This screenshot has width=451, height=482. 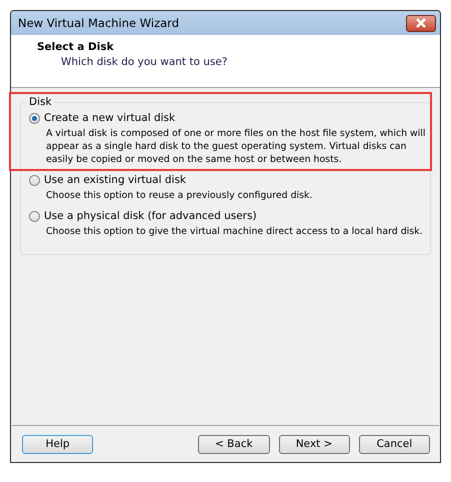 I want to click on option-description: A virtual disk is composed of one or more files on the host file system, which will appear as a single hard disk to the guest operating system. Virtual disks can easily be copied or moved on the same host or between hosts., so click(x=235, y=146).